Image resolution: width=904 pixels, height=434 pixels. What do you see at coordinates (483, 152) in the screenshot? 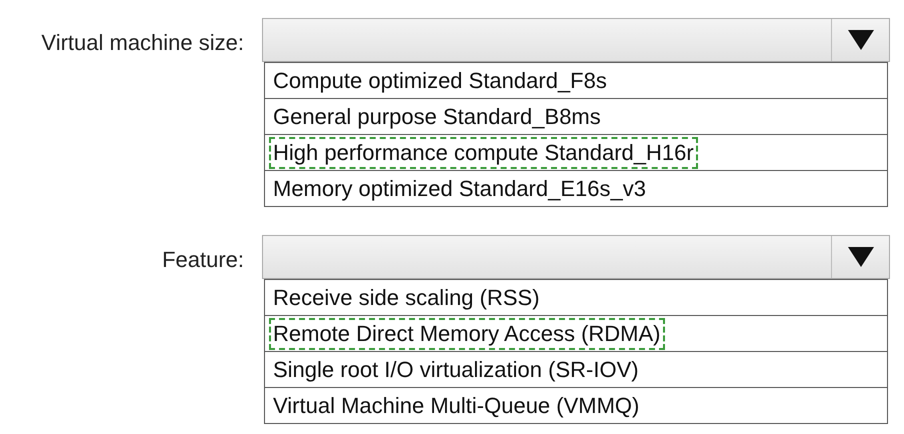
I see `dropdown-option: High performance compute Standard_H16r` at bounding box center [483, 152].